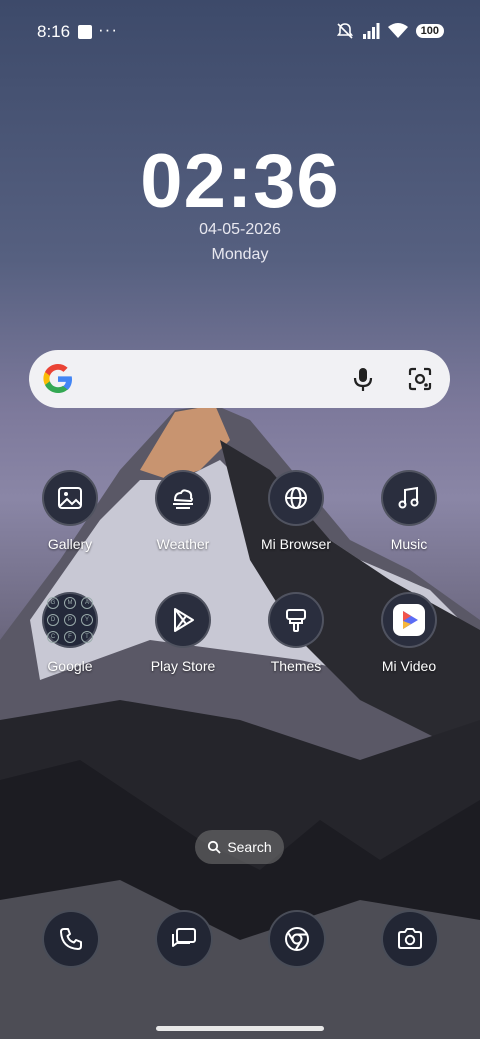 The image size is (480, 1039). What do you see at coordinates (240, 31) in the screenshot?
I see `status-bar: 8:16 ··· 100` at bounding box center [240, 31].